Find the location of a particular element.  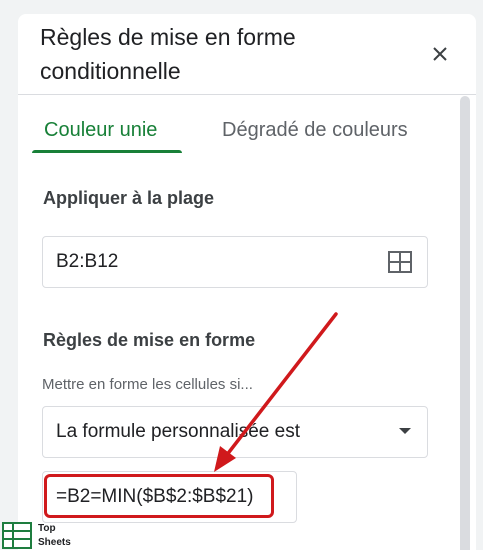

close-icon is located at coordinates (440, 54).